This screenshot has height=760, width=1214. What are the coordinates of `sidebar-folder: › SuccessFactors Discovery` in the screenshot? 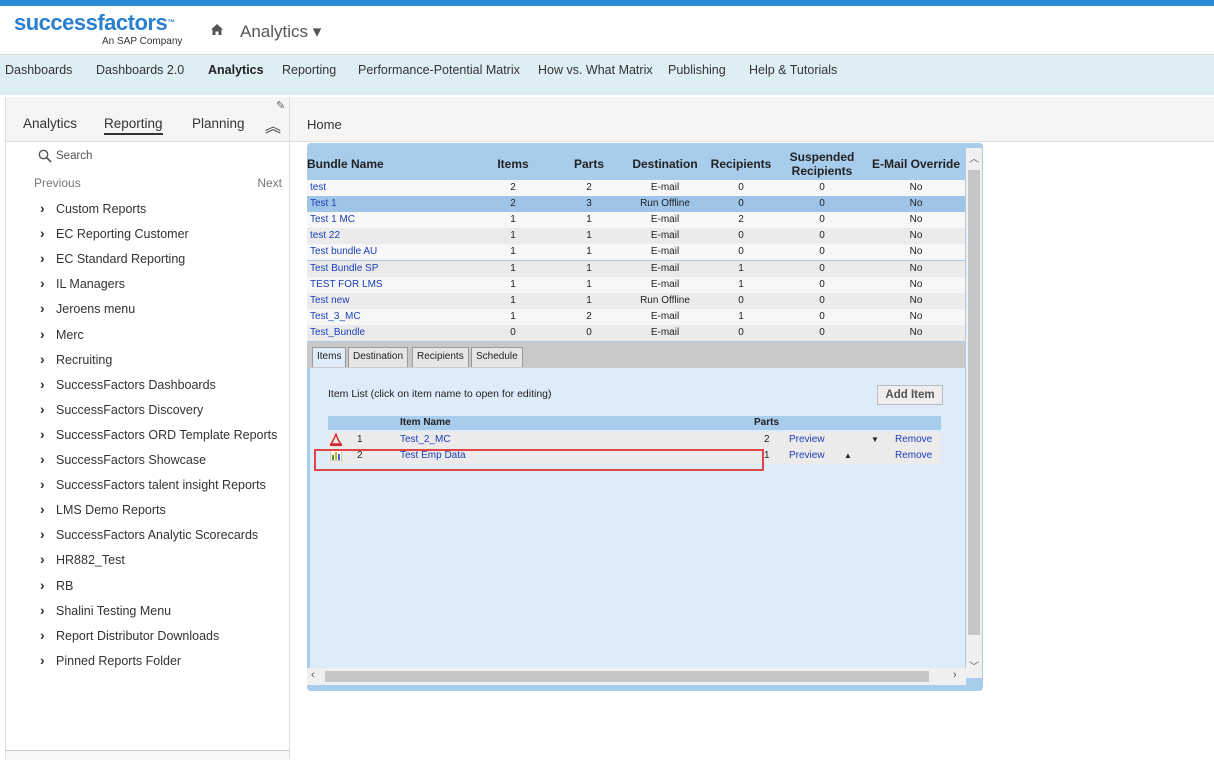 It's located at (121, 409).